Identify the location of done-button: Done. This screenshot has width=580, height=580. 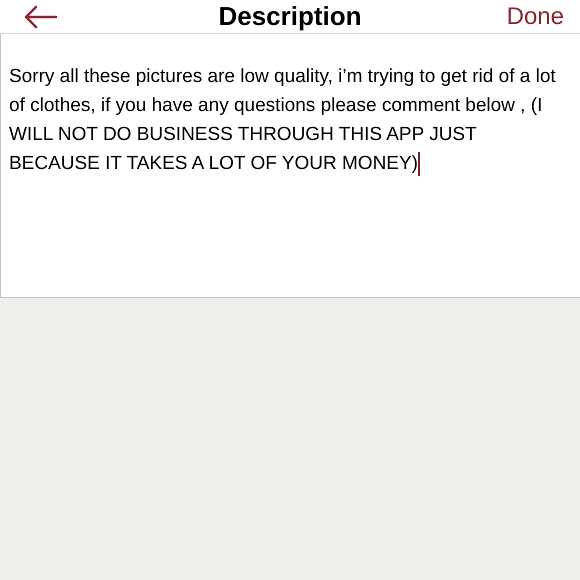
(535, 17).